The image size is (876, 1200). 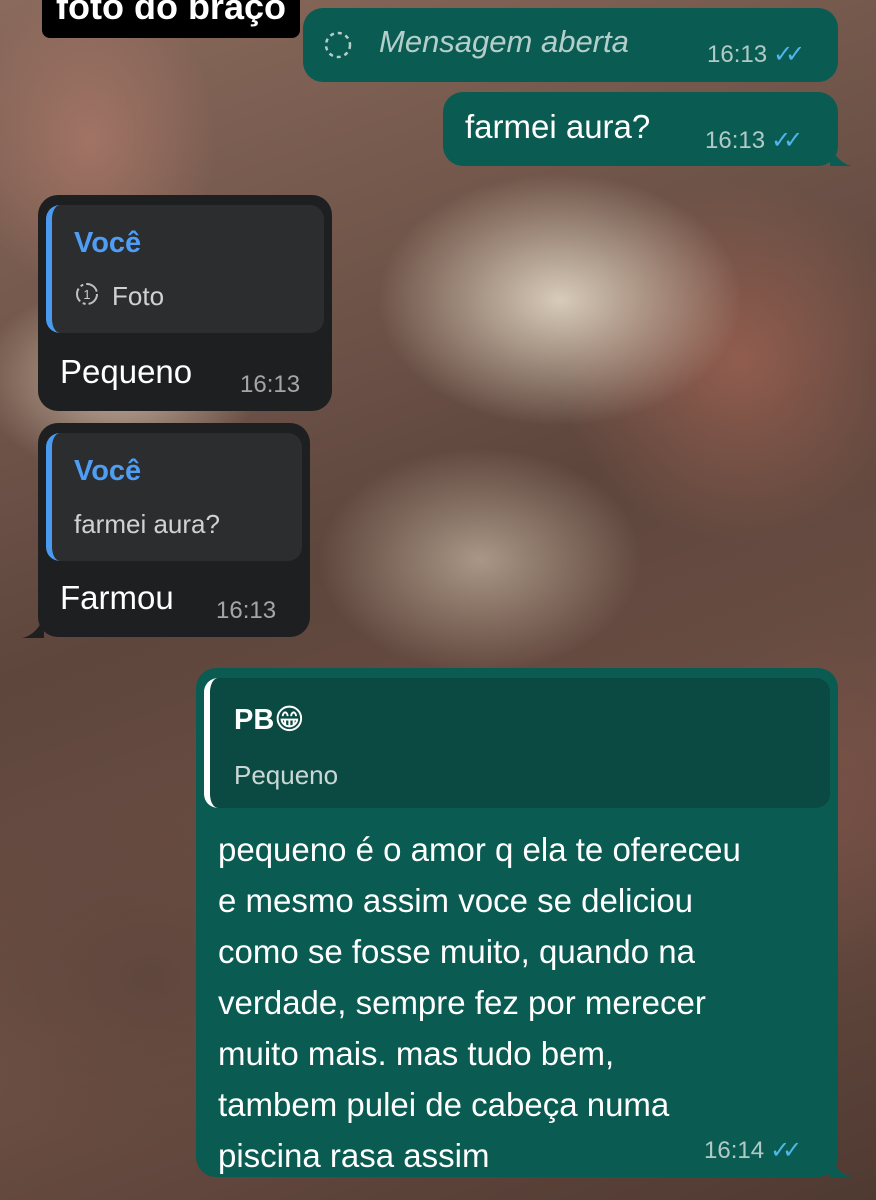 What do you see at coordinates (462, 1002) in the screenshot?
I see `message-line: verdade, sempre fez por merecer` at bounding box center [462, 1002].